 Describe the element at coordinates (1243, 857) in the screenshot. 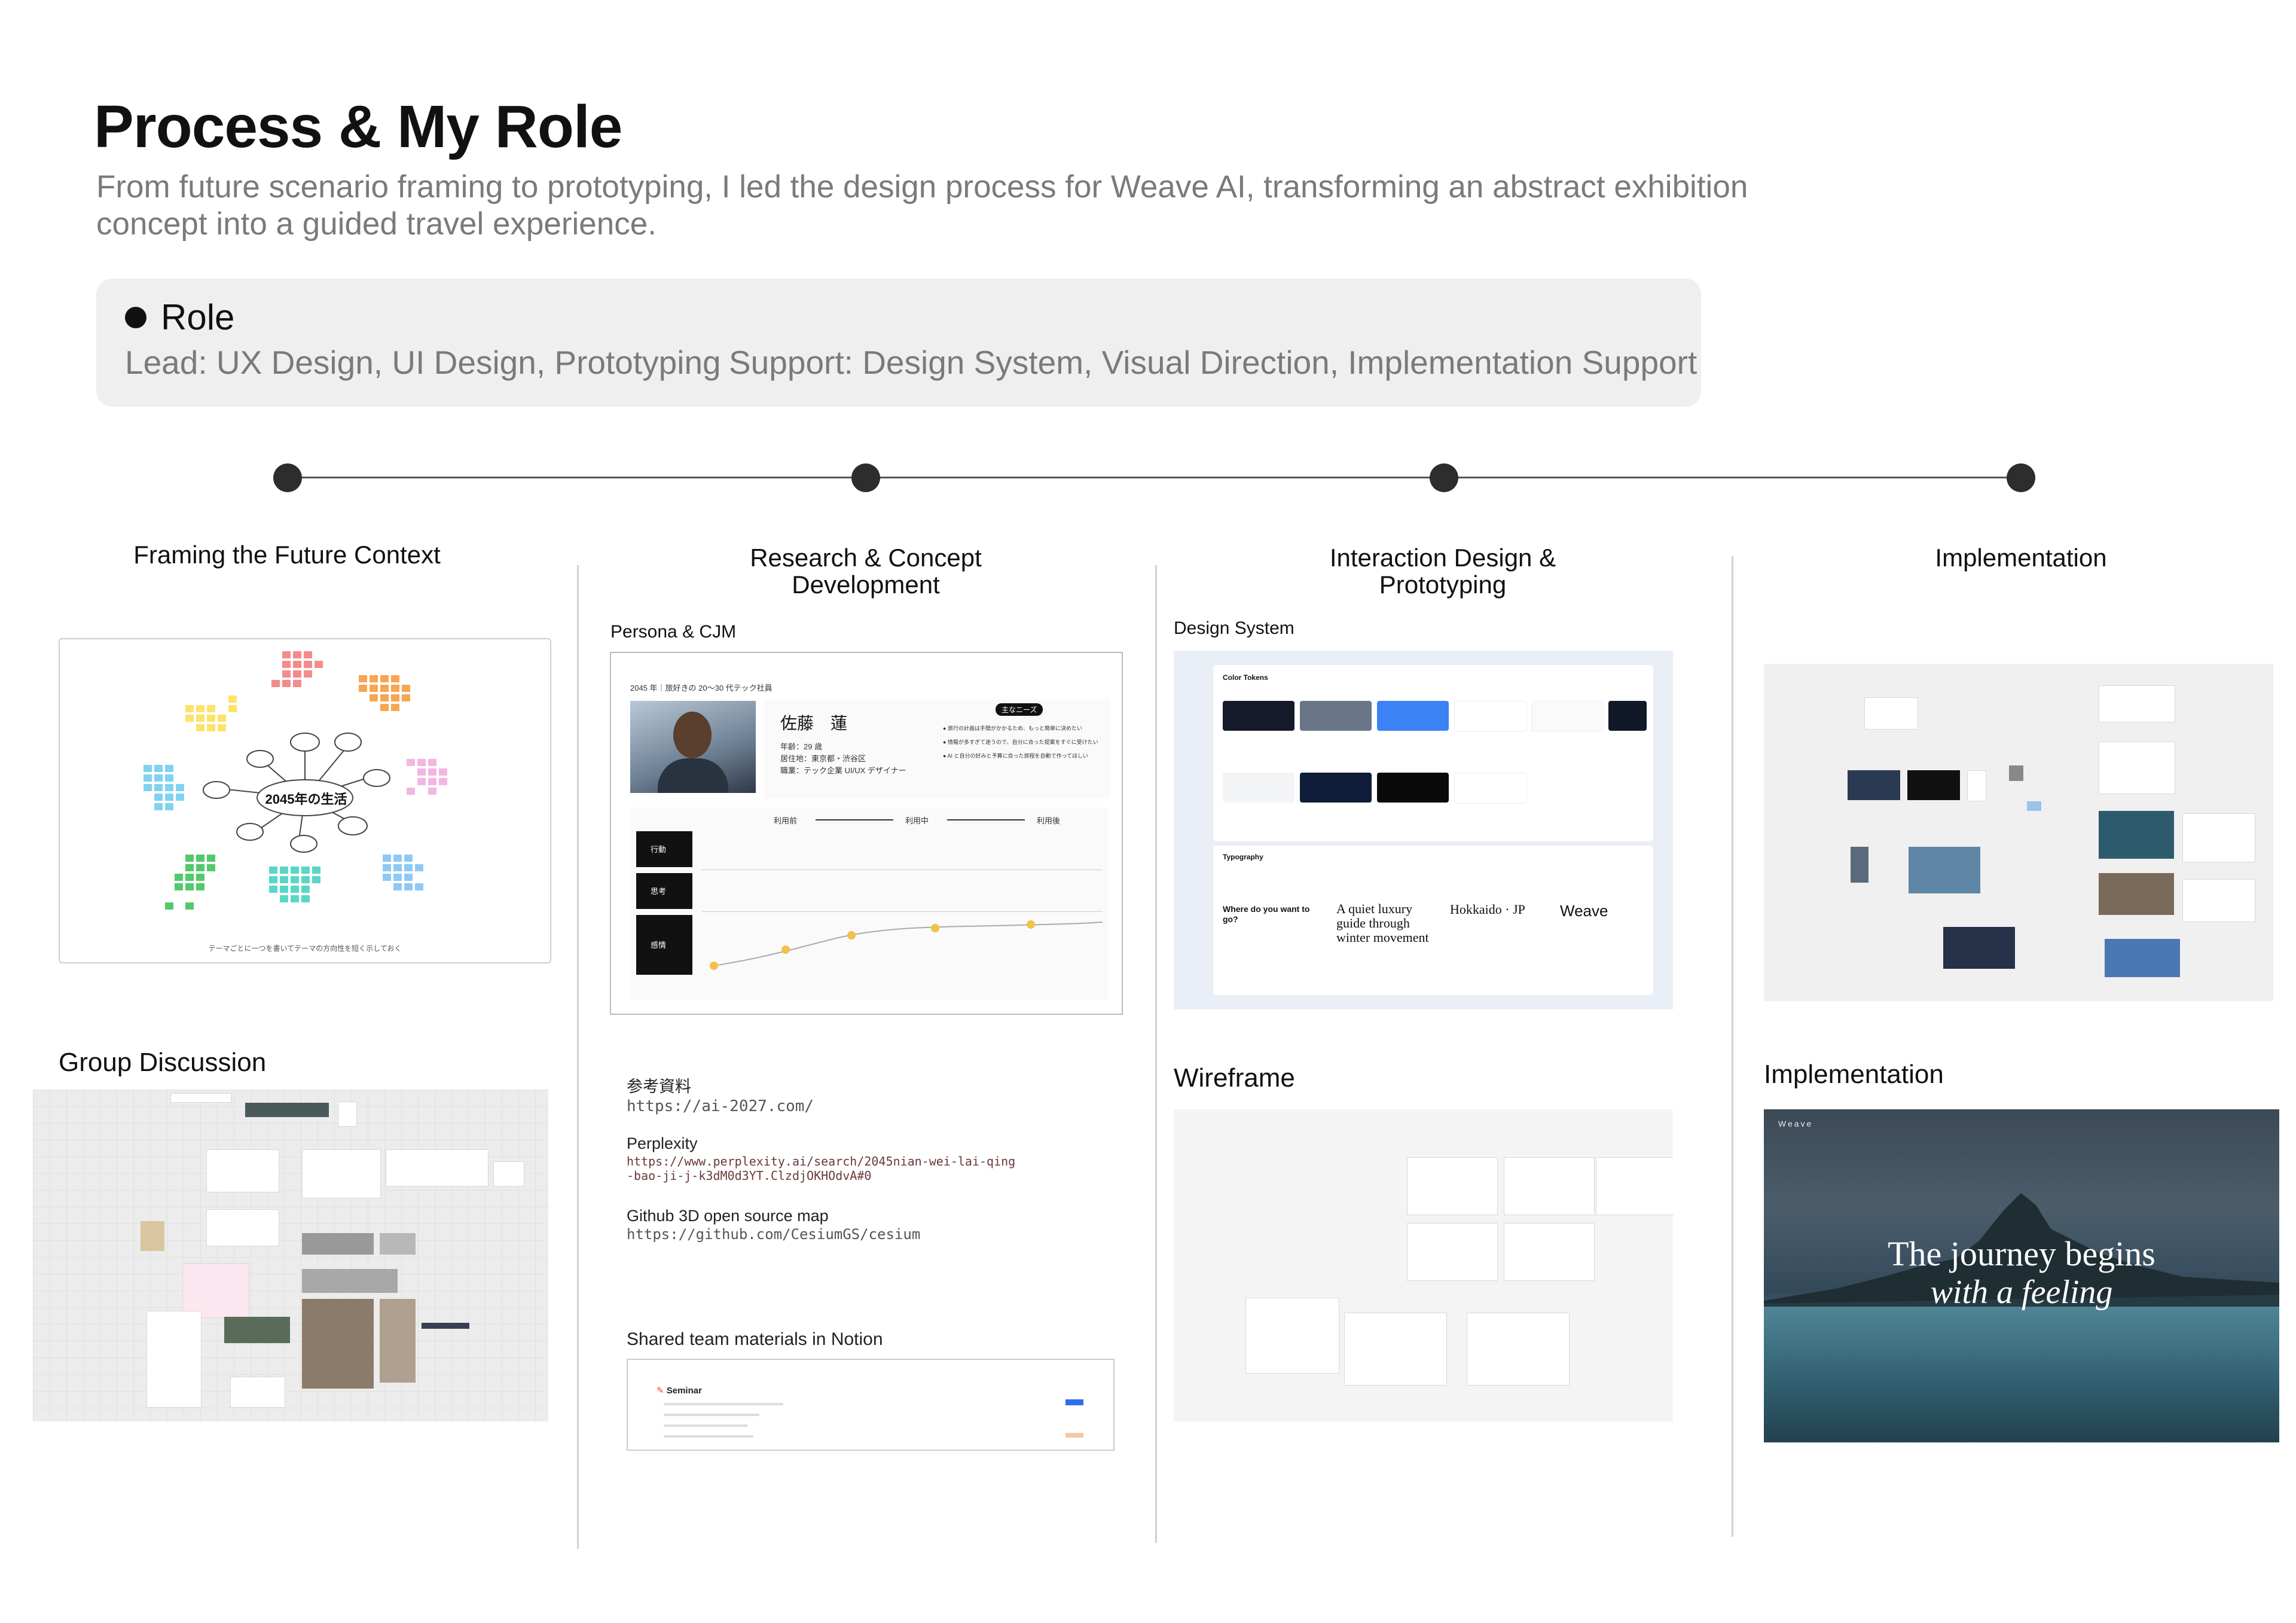

I see `typography-title: Typography` at that location.